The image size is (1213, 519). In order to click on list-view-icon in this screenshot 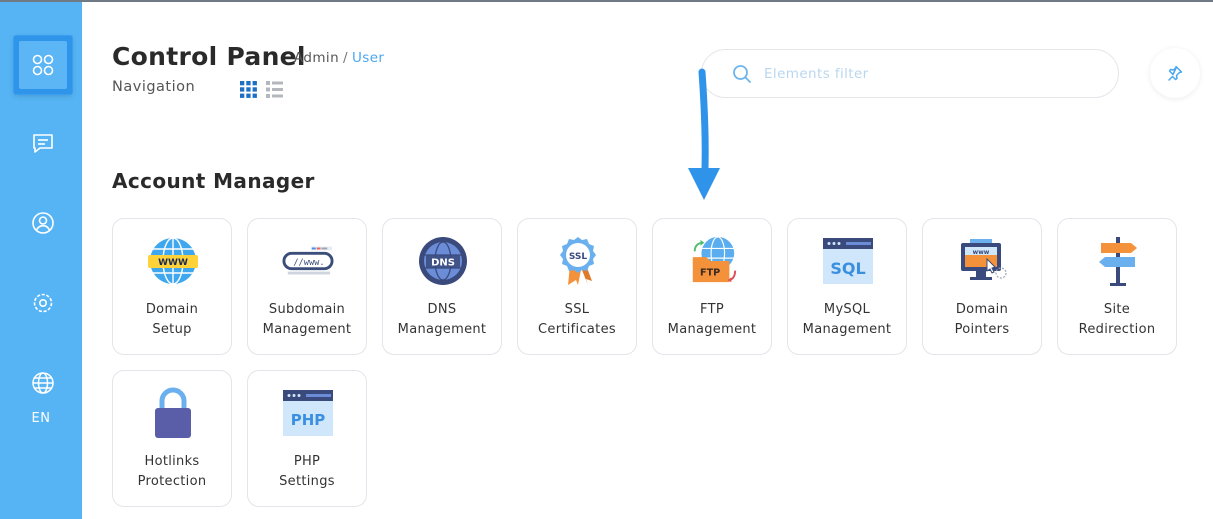, I will do `click(274, 89)`.